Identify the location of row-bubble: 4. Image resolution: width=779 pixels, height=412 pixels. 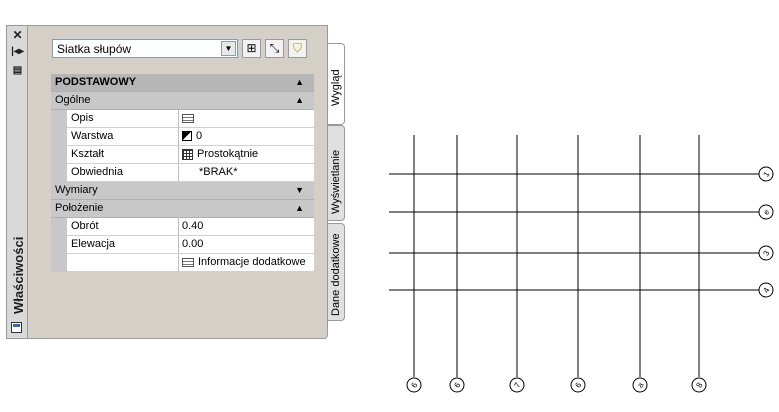
(766, 290).